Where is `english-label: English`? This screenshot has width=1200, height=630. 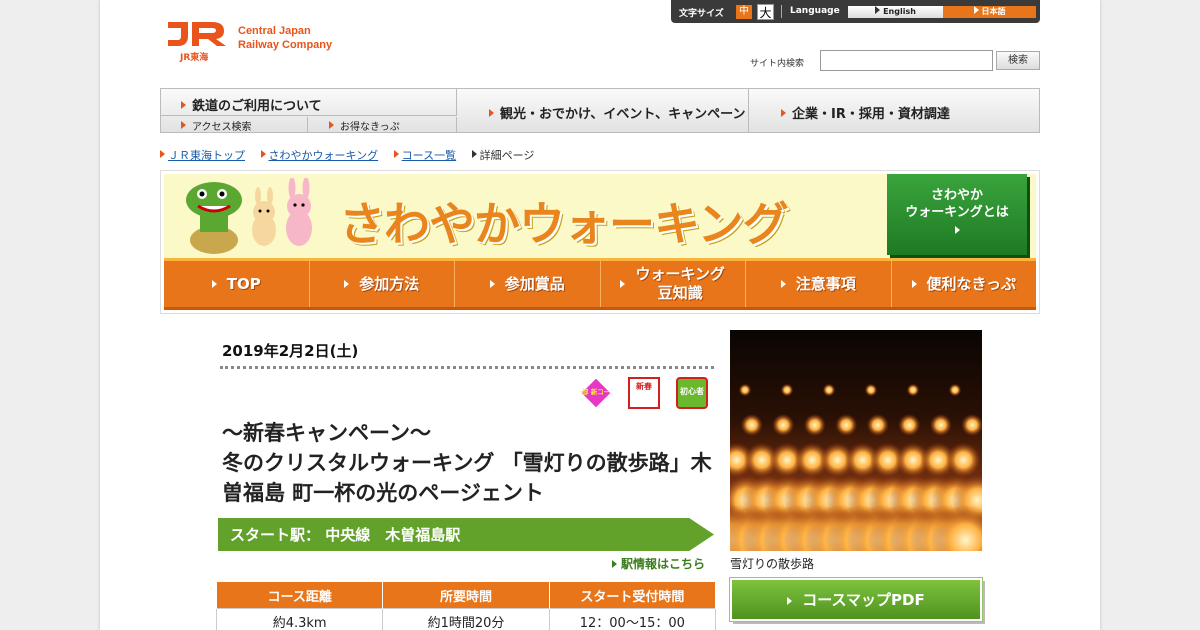
english-label: English is located at coordinates (899, 11).